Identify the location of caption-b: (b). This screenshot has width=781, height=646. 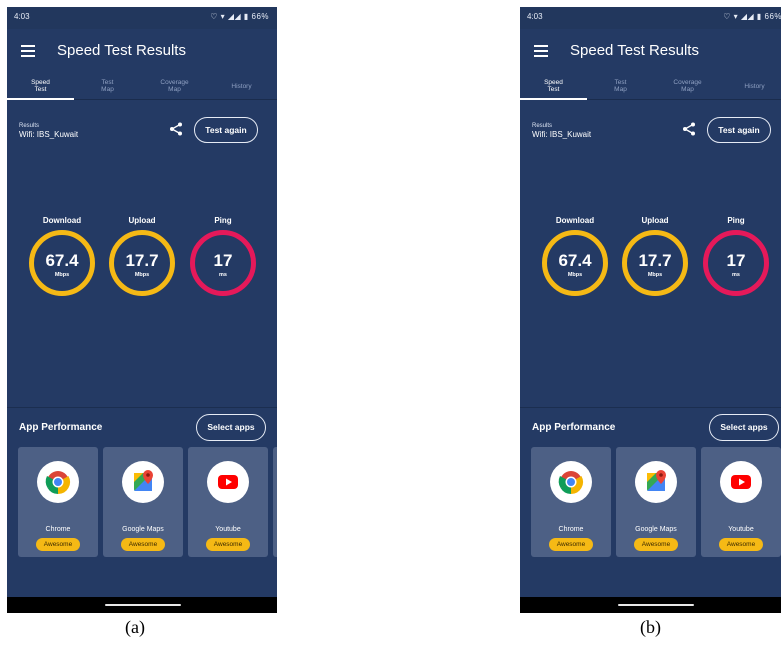
(650, 627).